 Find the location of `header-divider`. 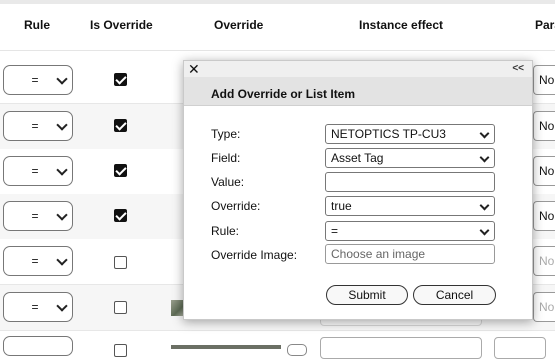

header-divider is located at coordinates (277, 50).